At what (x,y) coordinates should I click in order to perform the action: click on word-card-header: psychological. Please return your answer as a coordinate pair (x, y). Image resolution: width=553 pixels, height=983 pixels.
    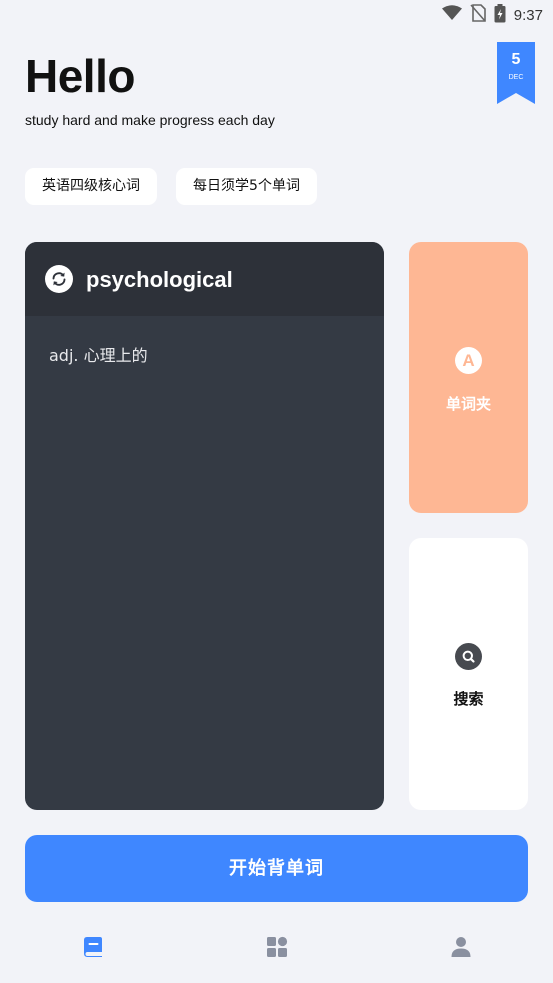
    Looking at the image, I should click on (204, 279).